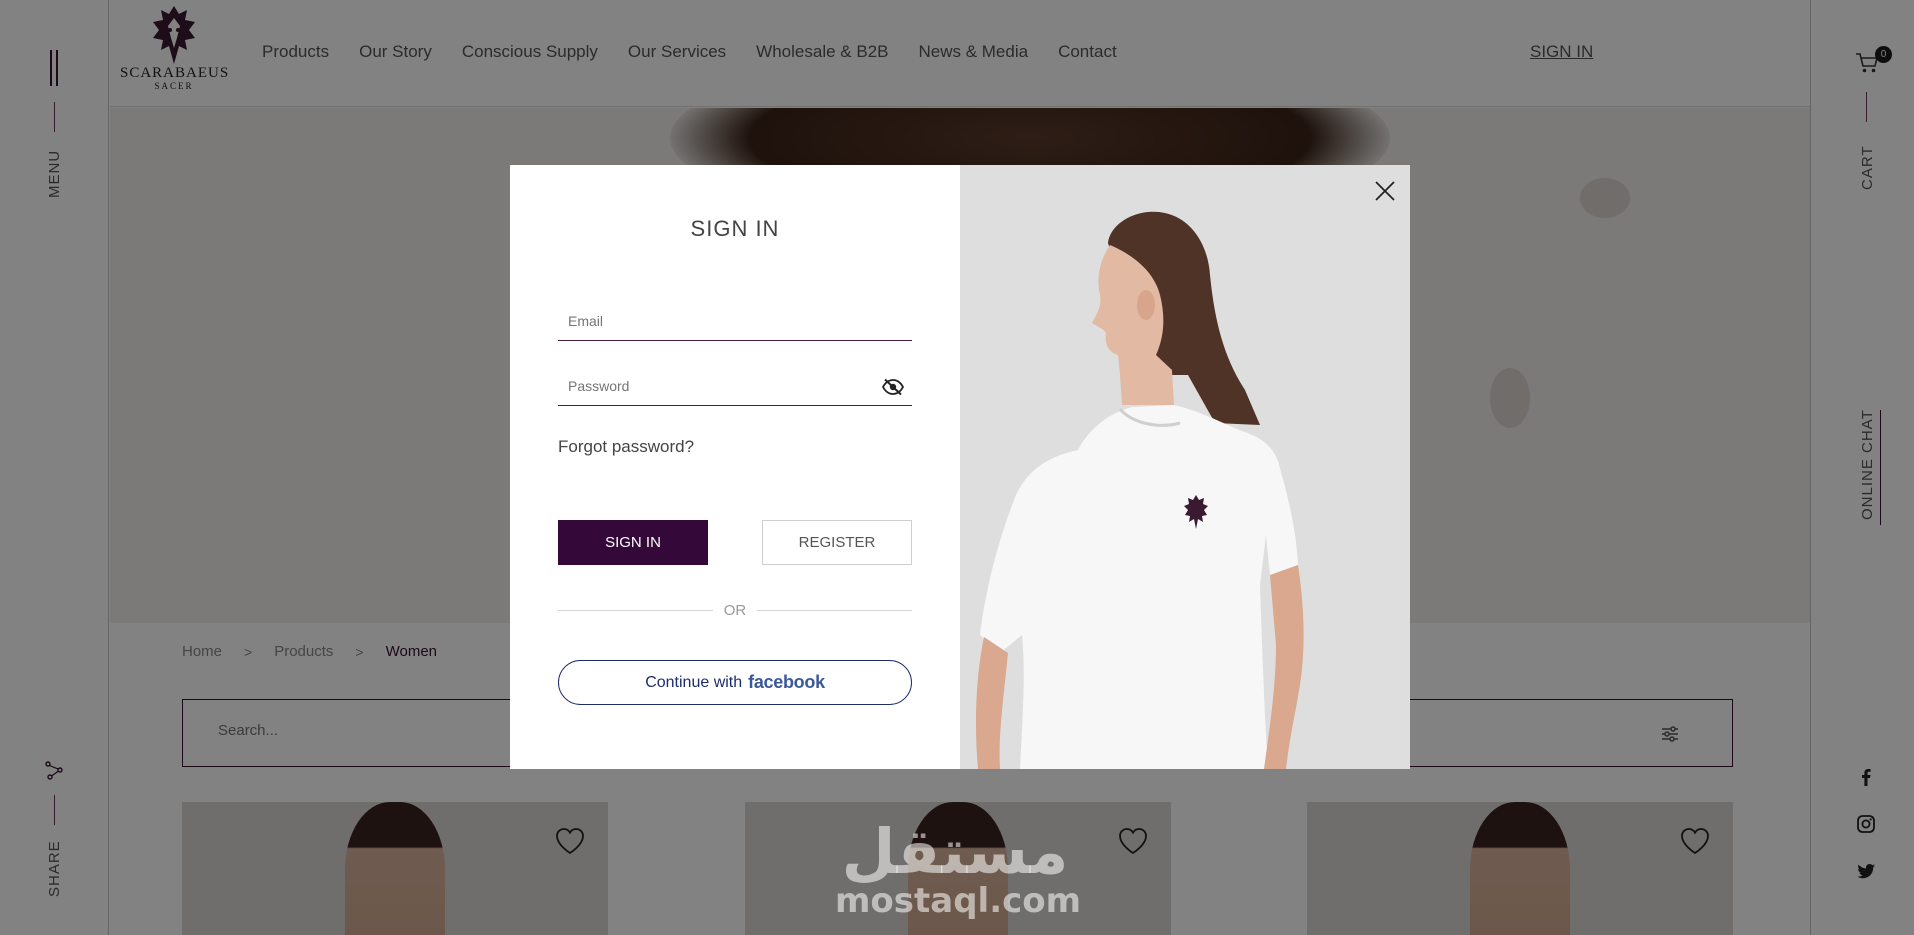  I want to click on email-field, so click(735, 322).